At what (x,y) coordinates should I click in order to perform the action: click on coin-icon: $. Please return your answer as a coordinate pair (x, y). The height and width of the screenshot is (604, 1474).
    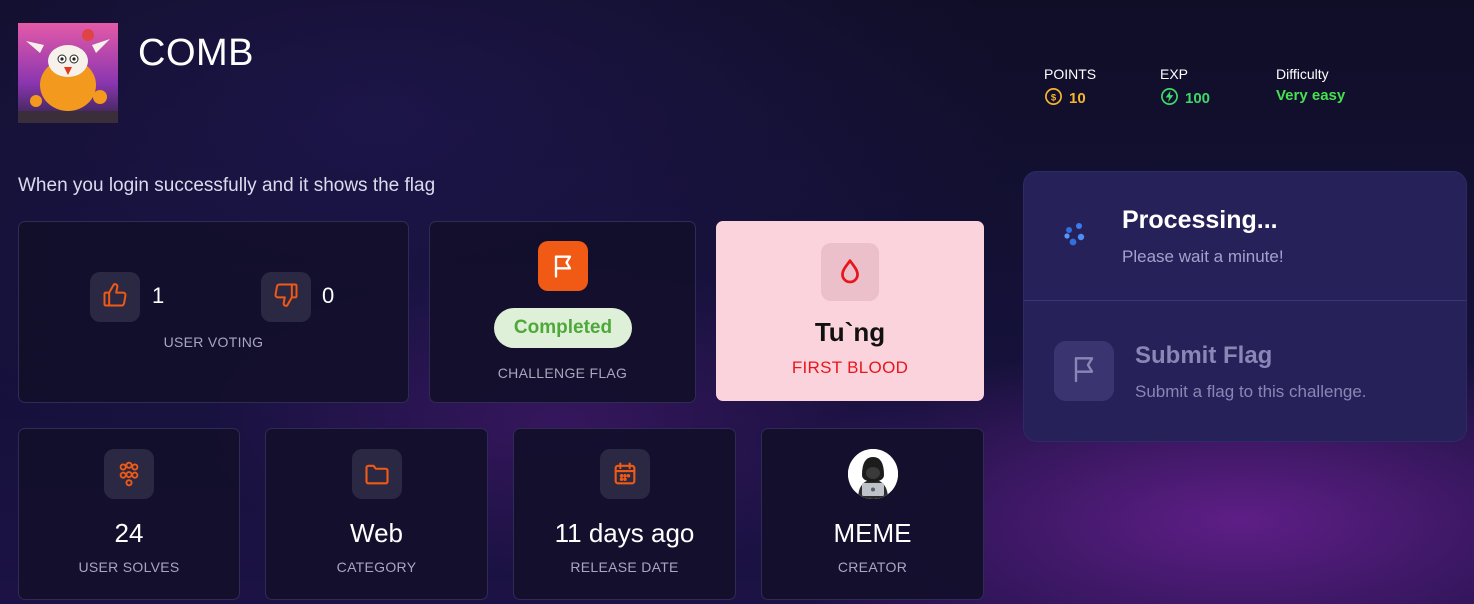
    Looking at the image, I should click on (1053, 98).